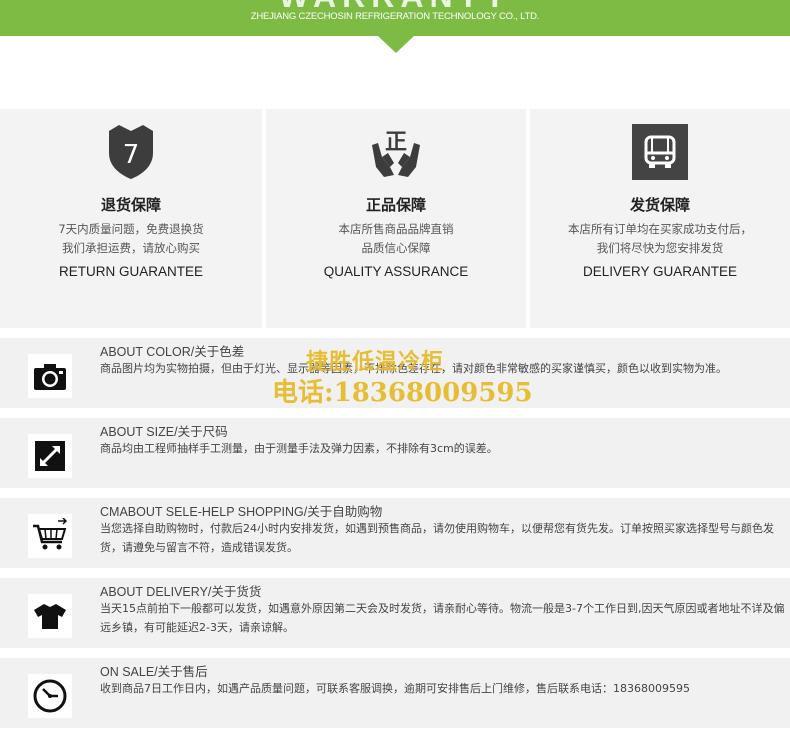 This screenshot has width=790, height=747. I want to click on seven-shield-icon: 7, so click(131, 152).